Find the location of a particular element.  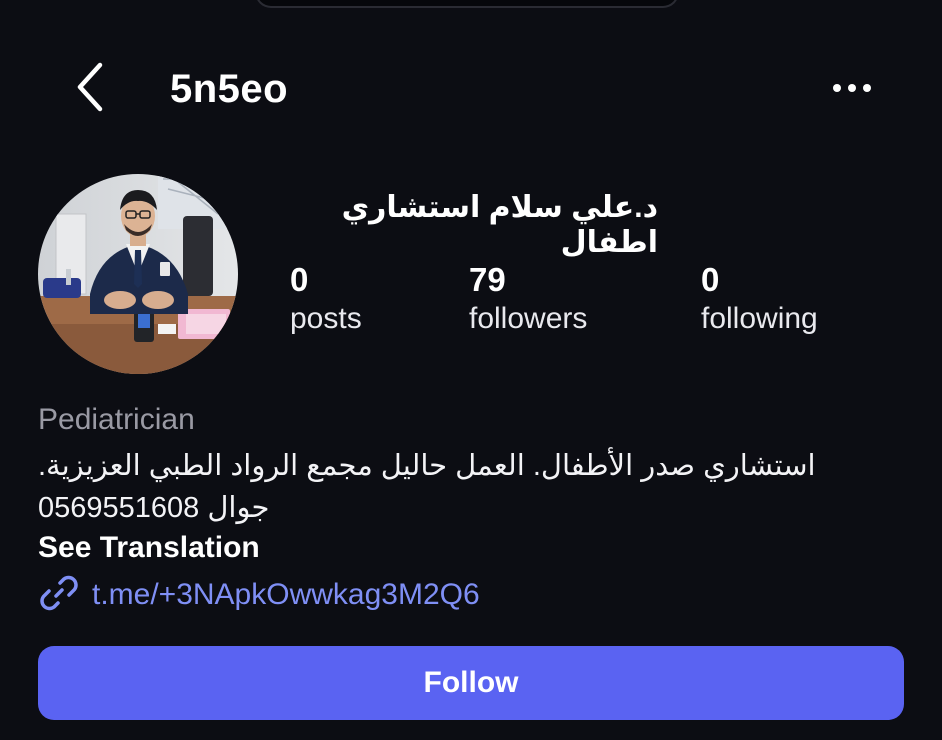

stat-following: 0 following is located at coordinates (759, 299).